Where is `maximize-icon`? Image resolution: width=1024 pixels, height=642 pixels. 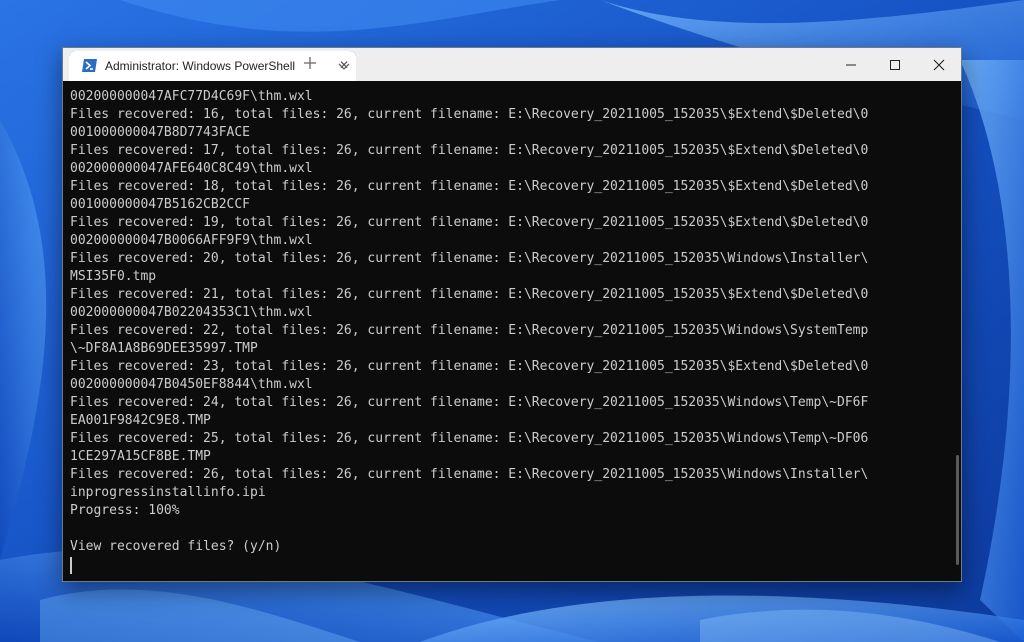 maximize-icon is located at coordinates (895, 65).